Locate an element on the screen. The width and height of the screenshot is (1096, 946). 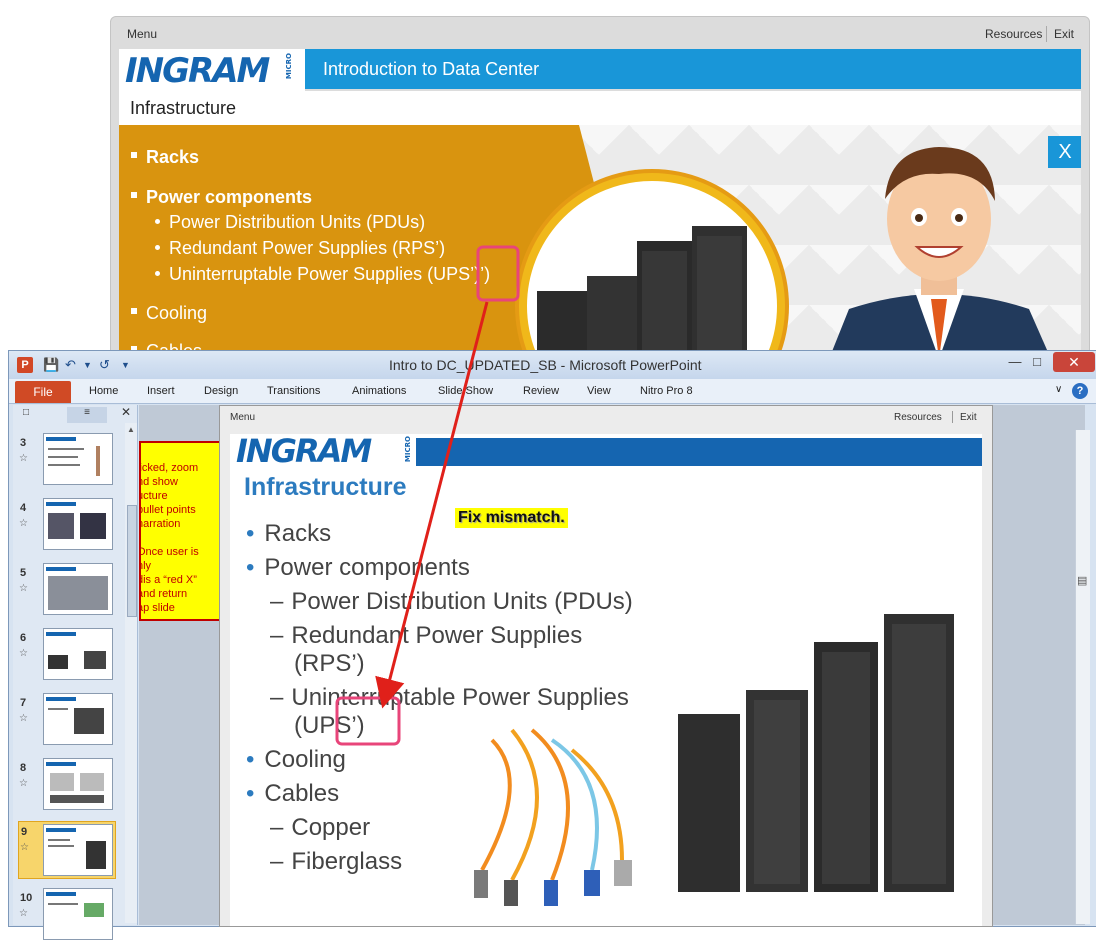
course-title: Introduction to Data Center is located at coordinates (431, 69).